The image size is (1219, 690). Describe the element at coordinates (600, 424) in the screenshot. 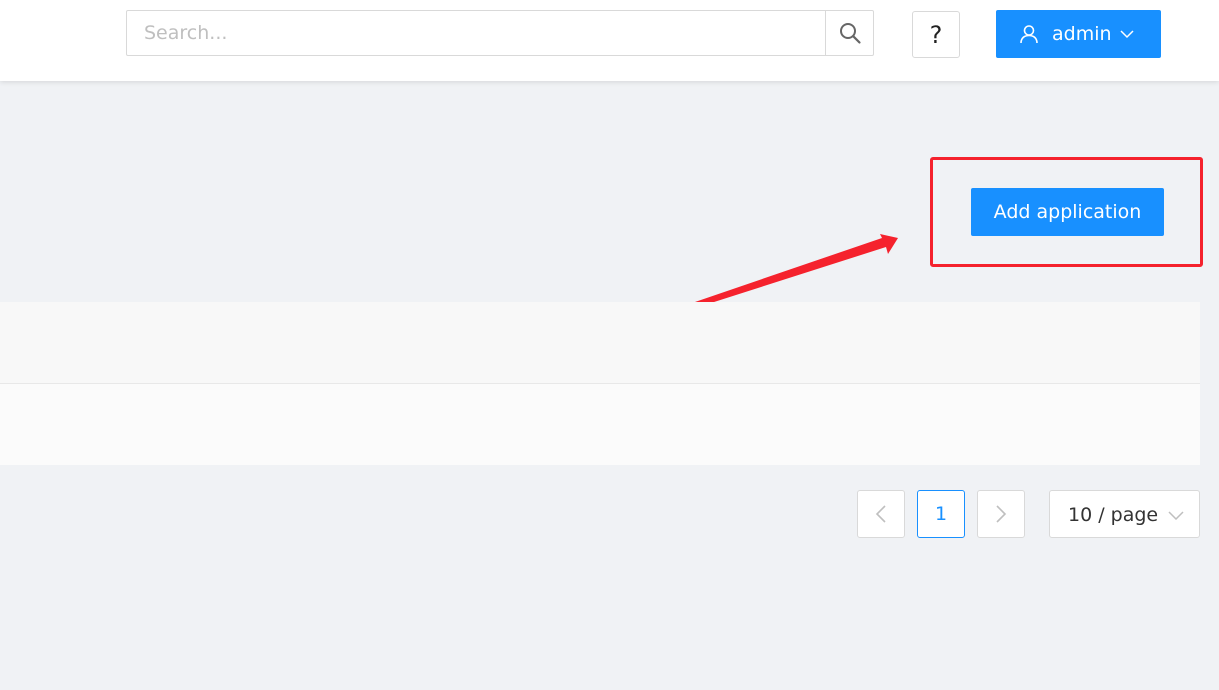

I see `table-body-row` at that location.